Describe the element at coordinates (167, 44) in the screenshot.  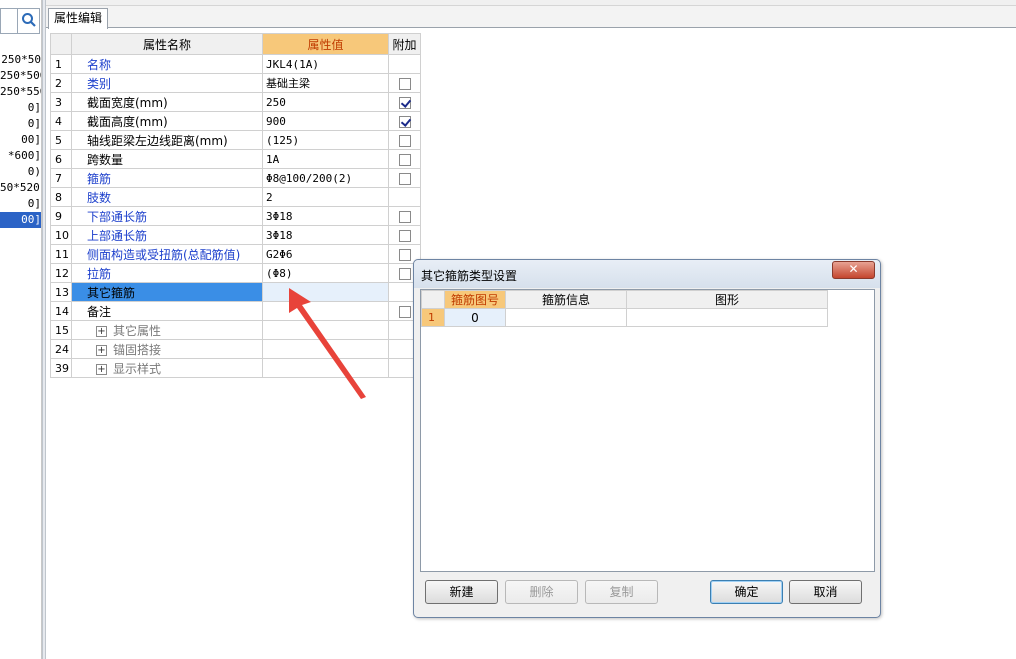
I see `header-name: 属性名称` at that location.